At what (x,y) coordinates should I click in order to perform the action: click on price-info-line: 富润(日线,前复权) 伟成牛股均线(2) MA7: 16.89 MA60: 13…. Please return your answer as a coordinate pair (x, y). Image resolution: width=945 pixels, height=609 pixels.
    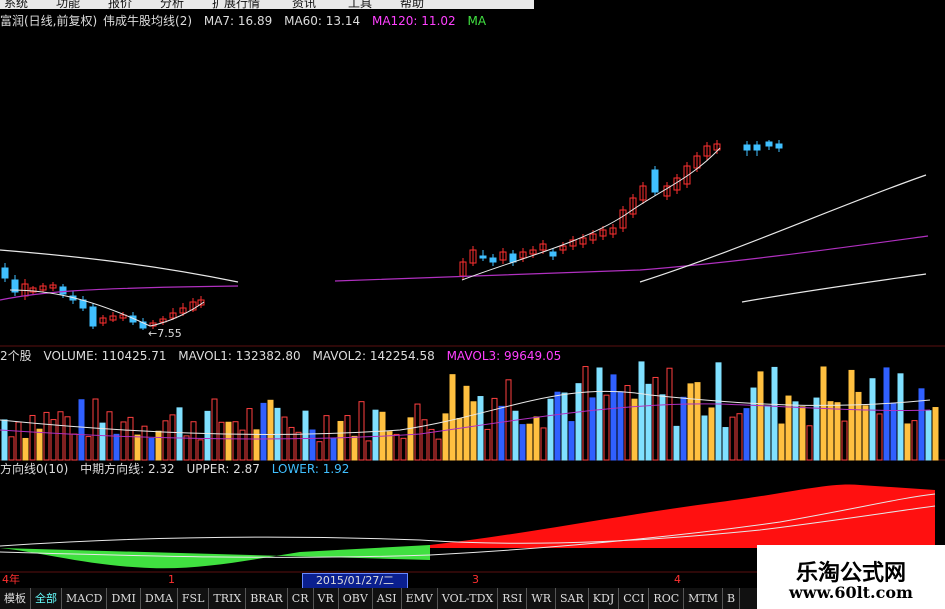
    Looking at the image, I should click on (247, 21).